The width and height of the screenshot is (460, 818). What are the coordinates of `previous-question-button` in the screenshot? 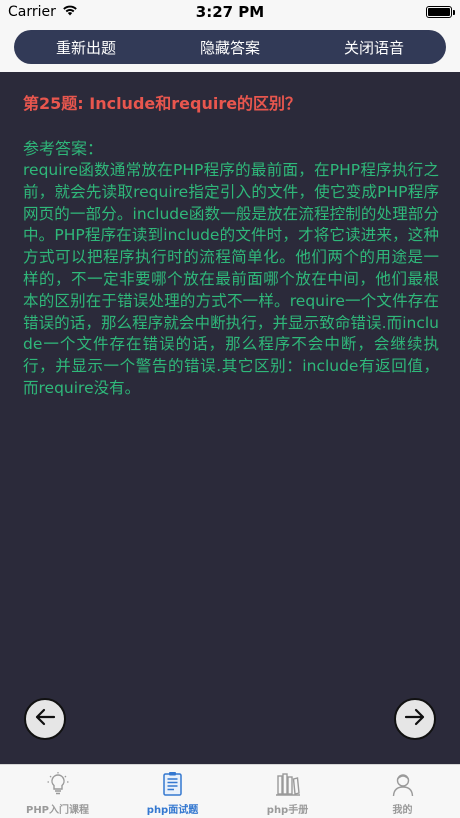 It's located at (45, 719).